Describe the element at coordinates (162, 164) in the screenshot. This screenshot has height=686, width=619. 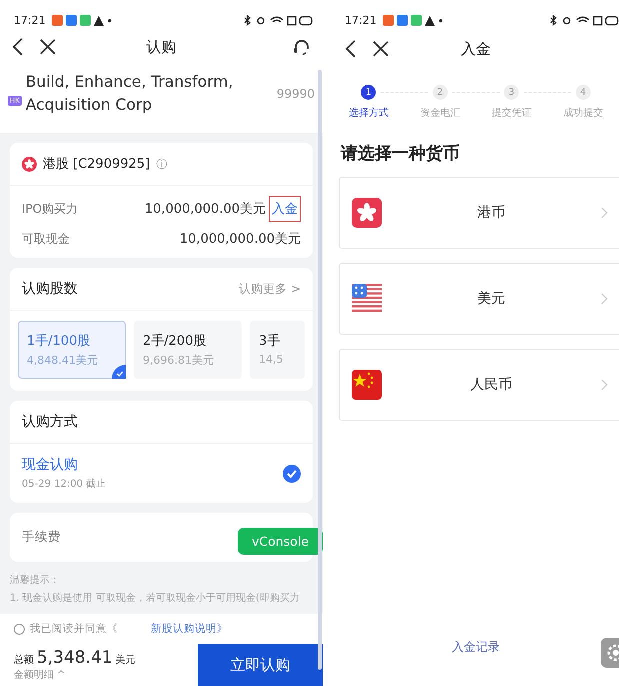
I see `info-icon: ⓘ` at that location.